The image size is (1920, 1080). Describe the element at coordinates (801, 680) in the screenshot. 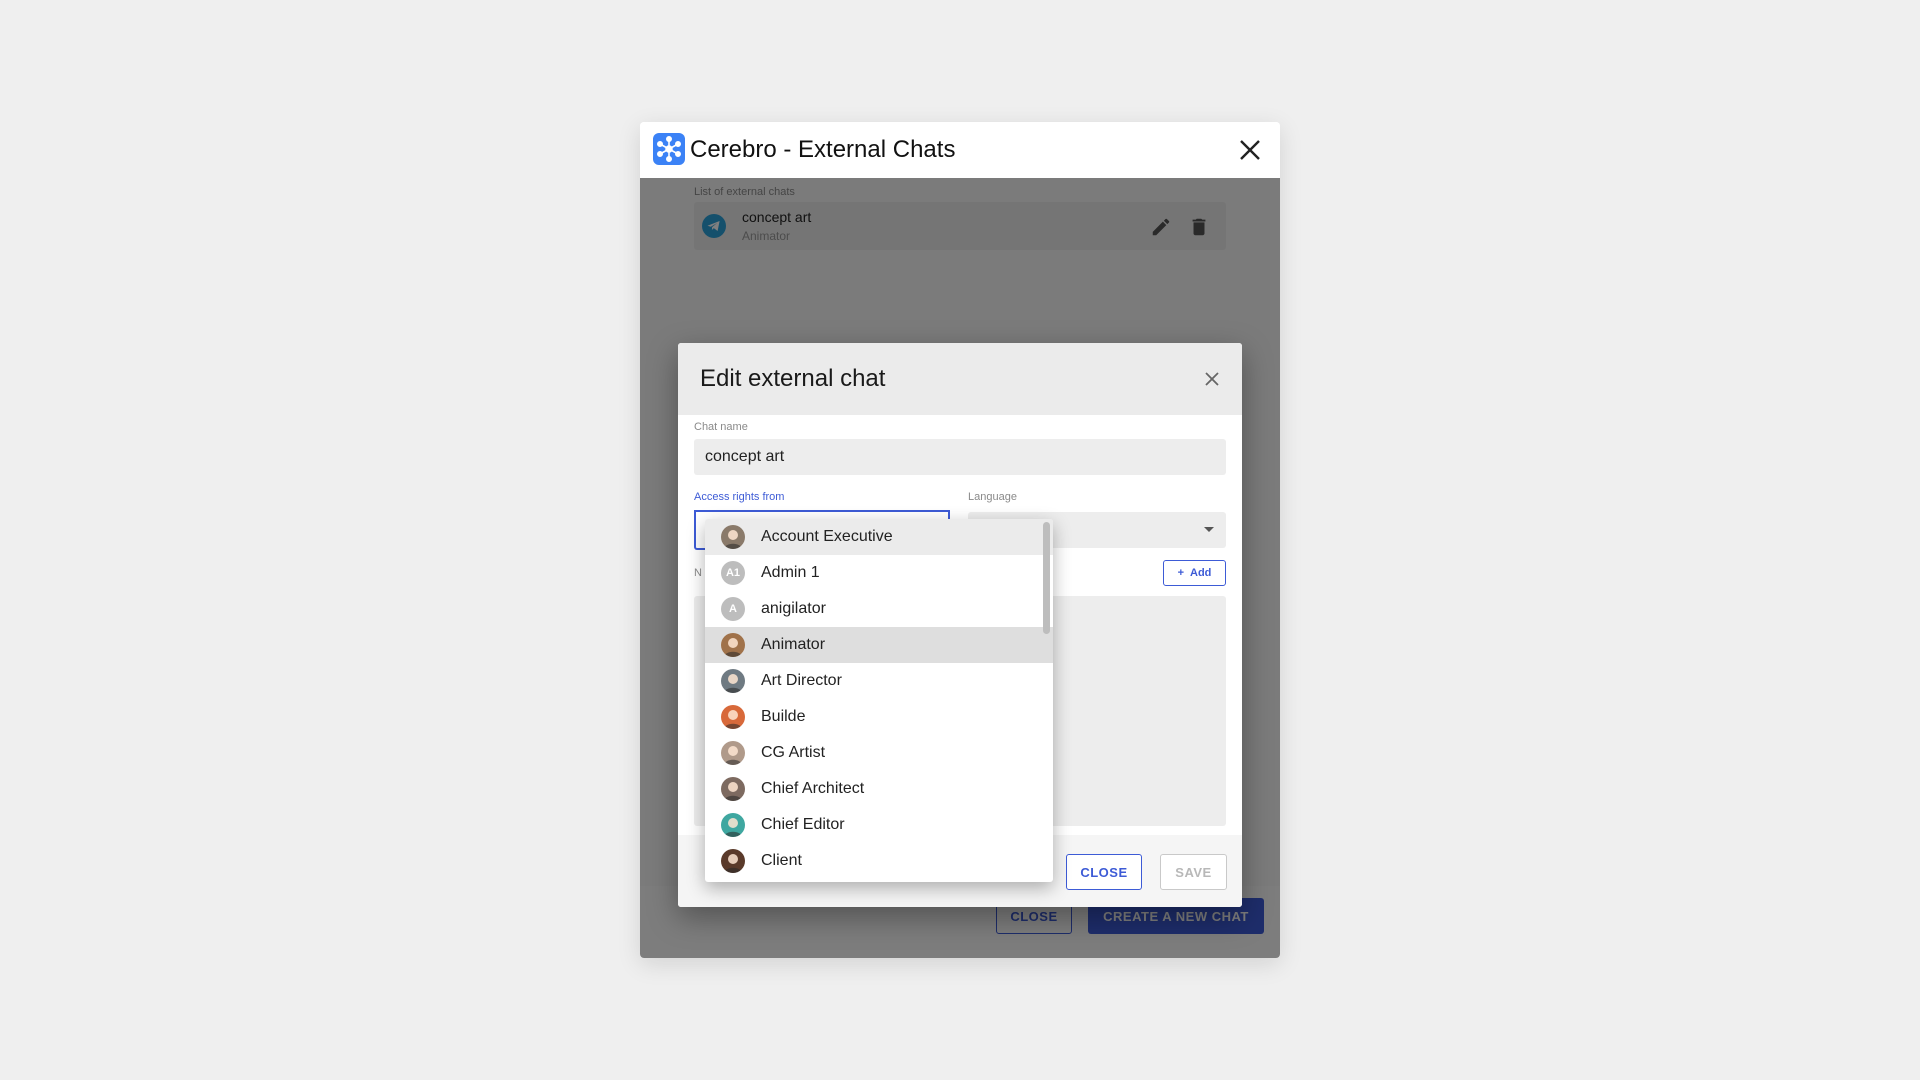

I see `dropdown-option-label: Art Director` at that location.